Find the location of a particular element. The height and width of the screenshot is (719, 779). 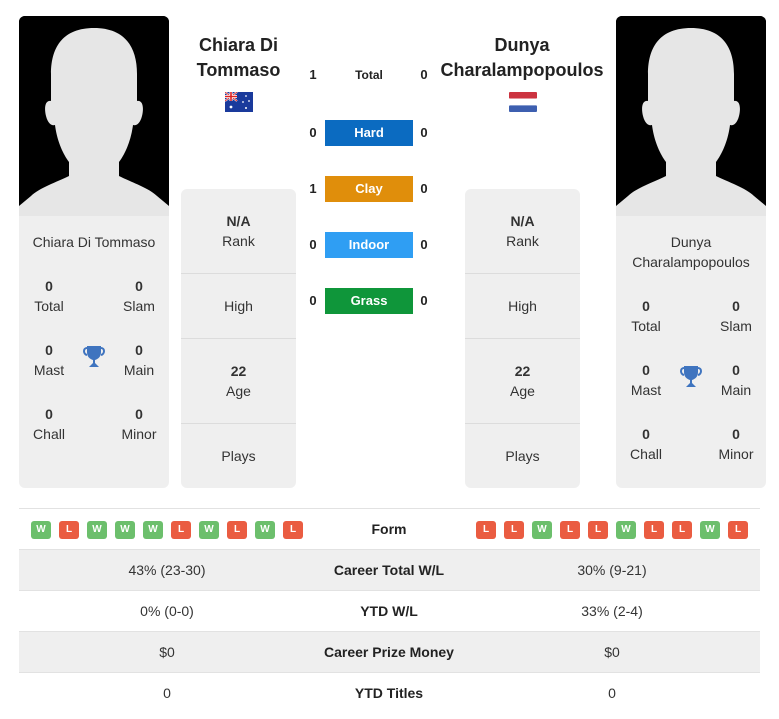

surface-badge-hard: Hard is located at coordinates (369, 133).